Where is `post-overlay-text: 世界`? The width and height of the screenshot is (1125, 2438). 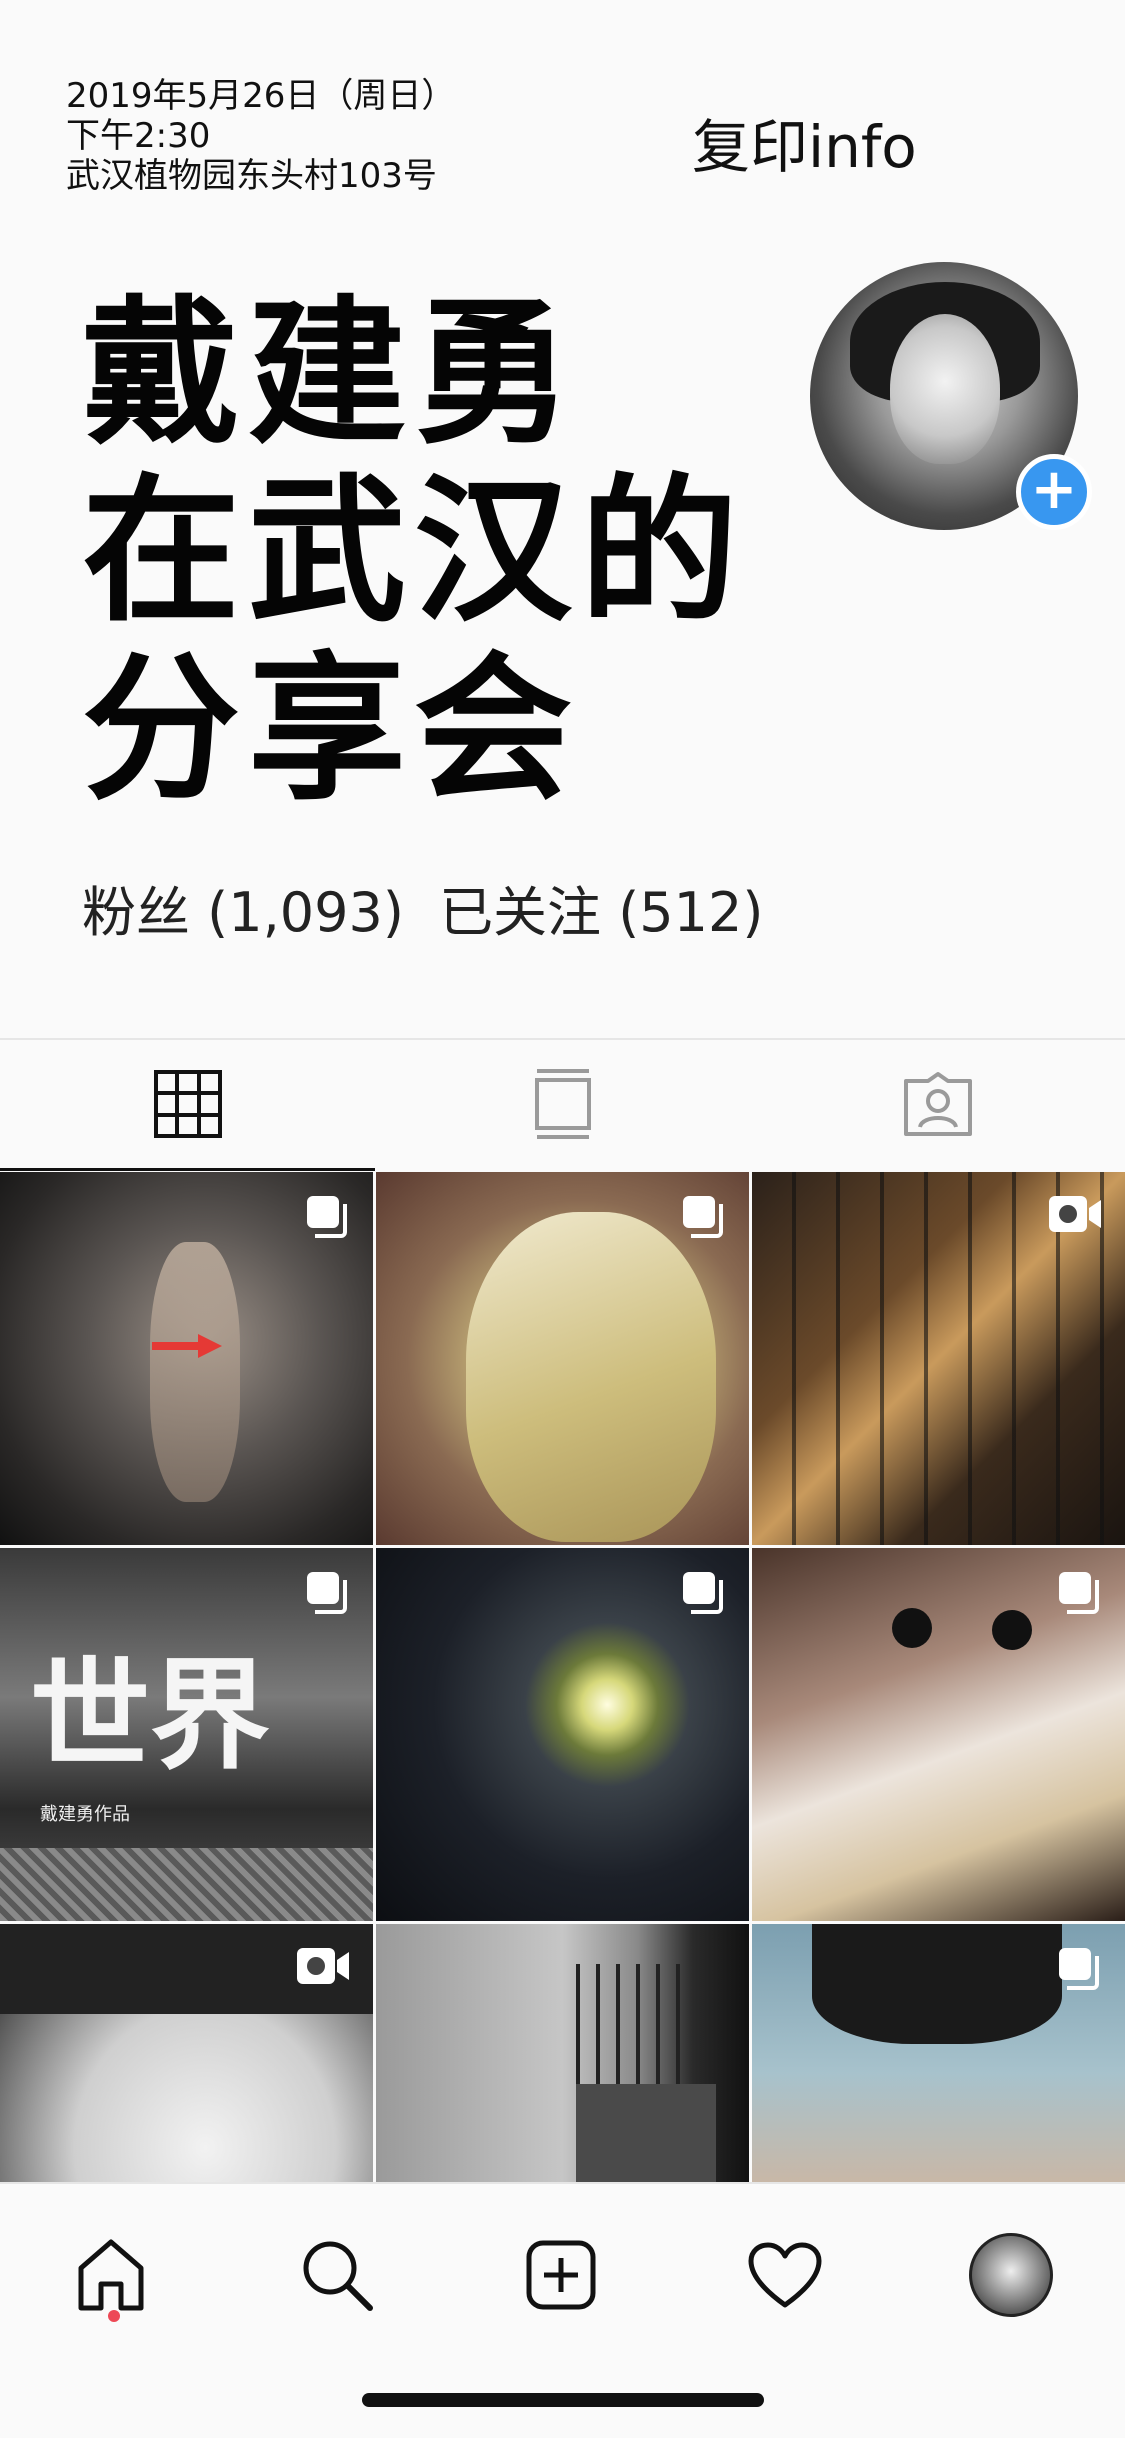 post-overlay-text: 世界 is located at coordinates (150, 1716).